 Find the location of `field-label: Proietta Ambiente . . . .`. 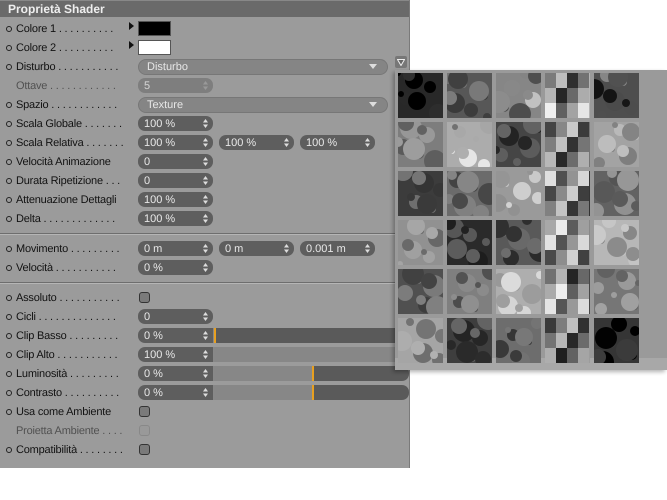

field-label: Proietta Ambiente . . . . is located at coordinates (69, 430).